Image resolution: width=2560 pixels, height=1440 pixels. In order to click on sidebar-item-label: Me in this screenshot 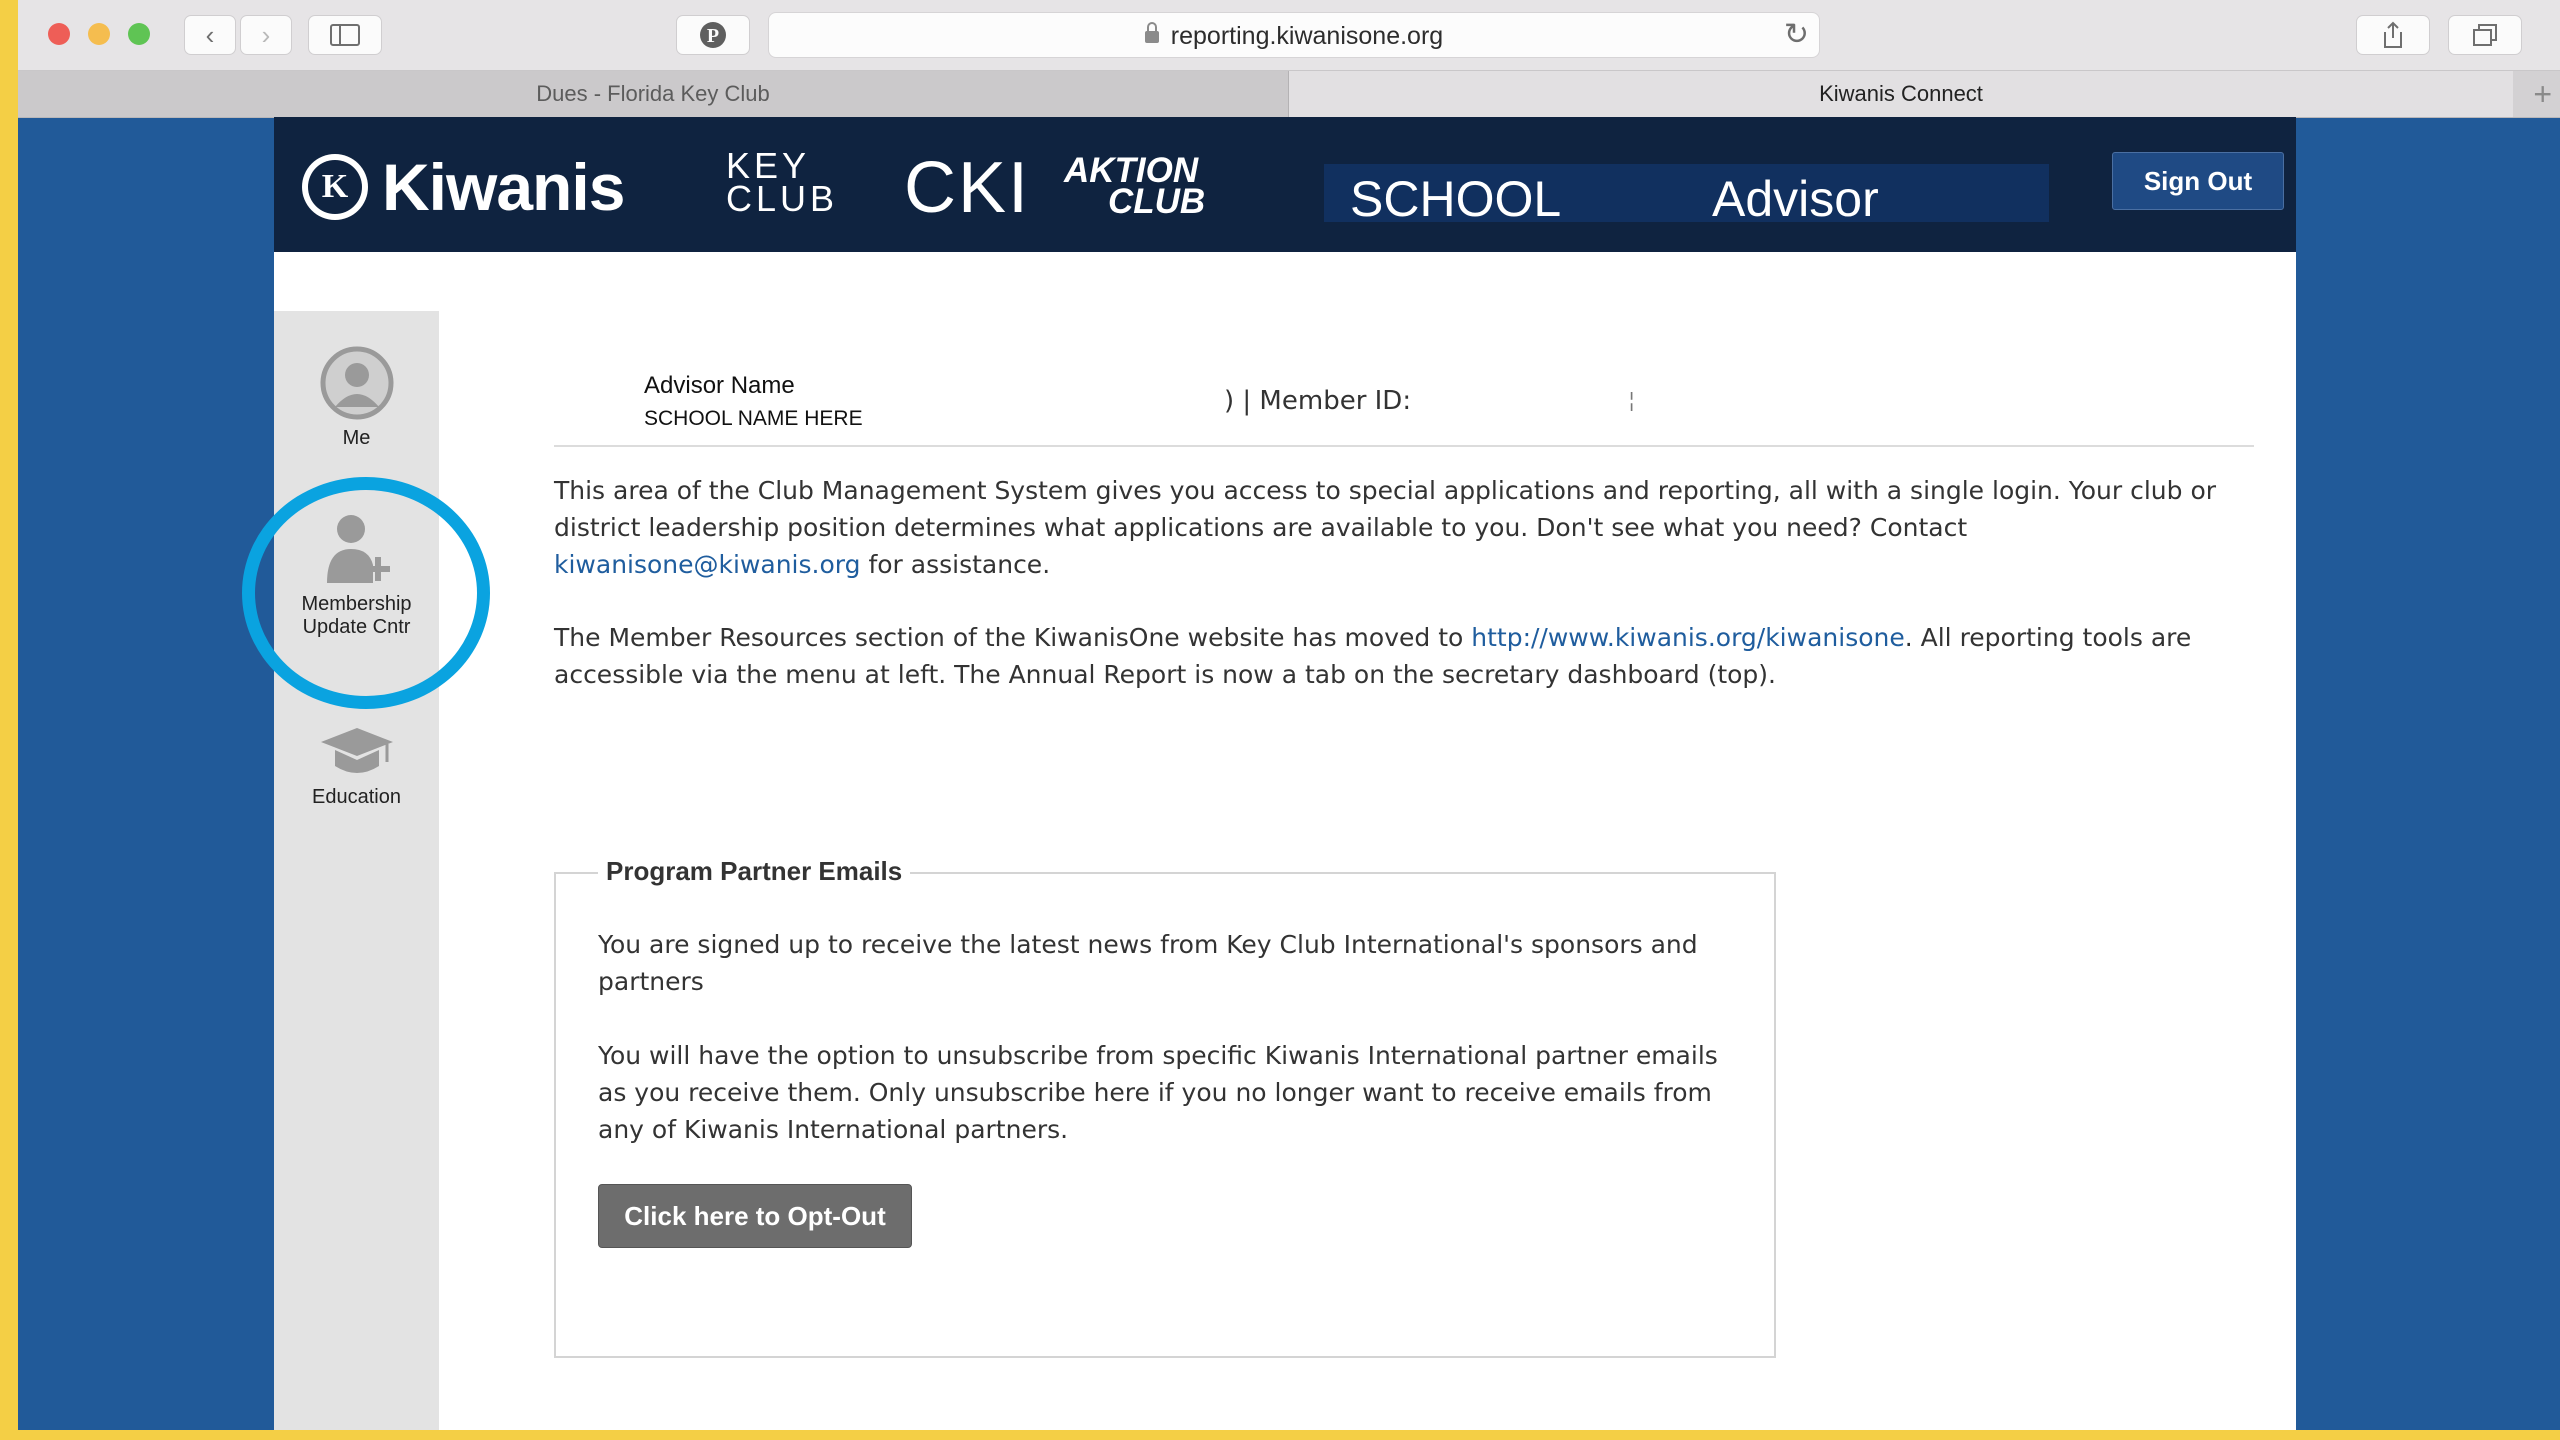, I will do `click(356, 438)`.